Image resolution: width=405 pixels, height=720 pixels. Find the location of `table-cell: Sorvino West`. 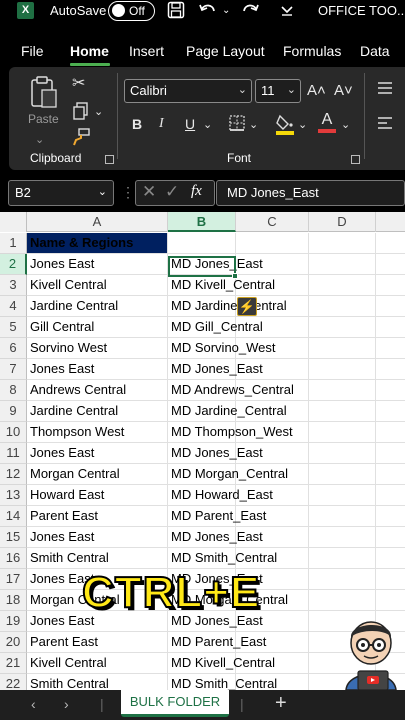

table-cell: Sorvino West is located at coordinates (97, 348).